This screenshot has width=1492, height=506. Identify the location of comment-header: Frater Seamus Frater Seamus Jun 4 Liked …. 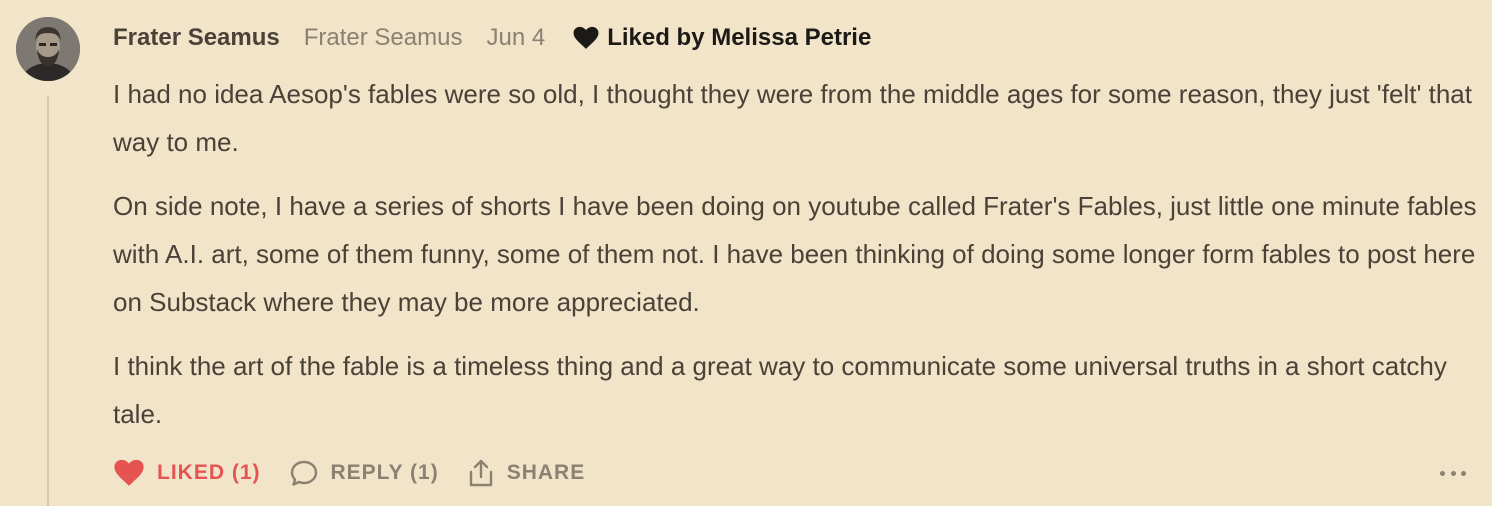
(492, 38).